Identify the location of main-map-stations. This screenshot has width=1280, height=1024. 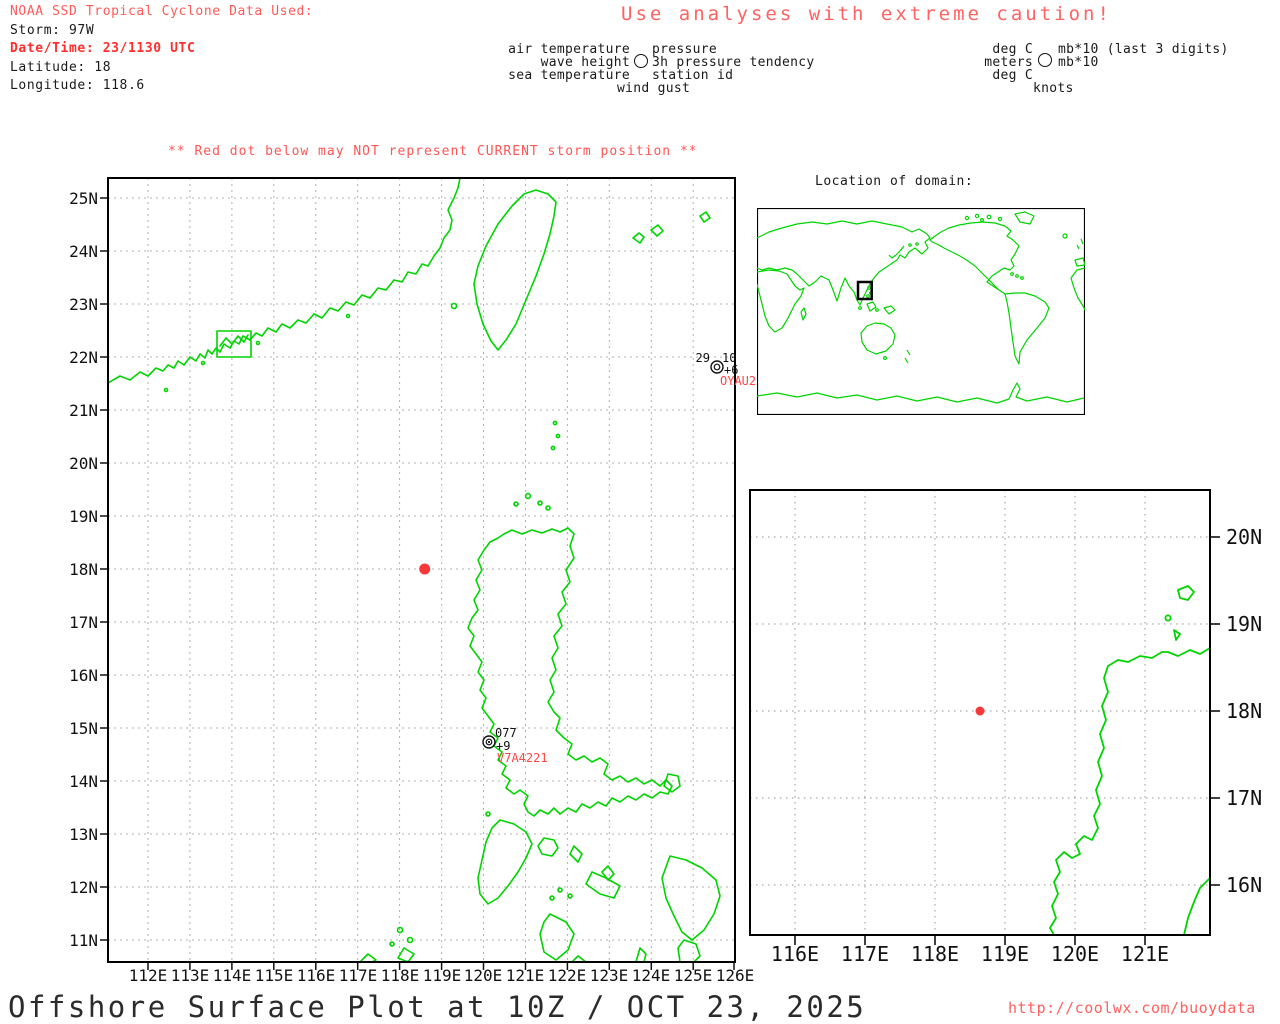
(603, 554).